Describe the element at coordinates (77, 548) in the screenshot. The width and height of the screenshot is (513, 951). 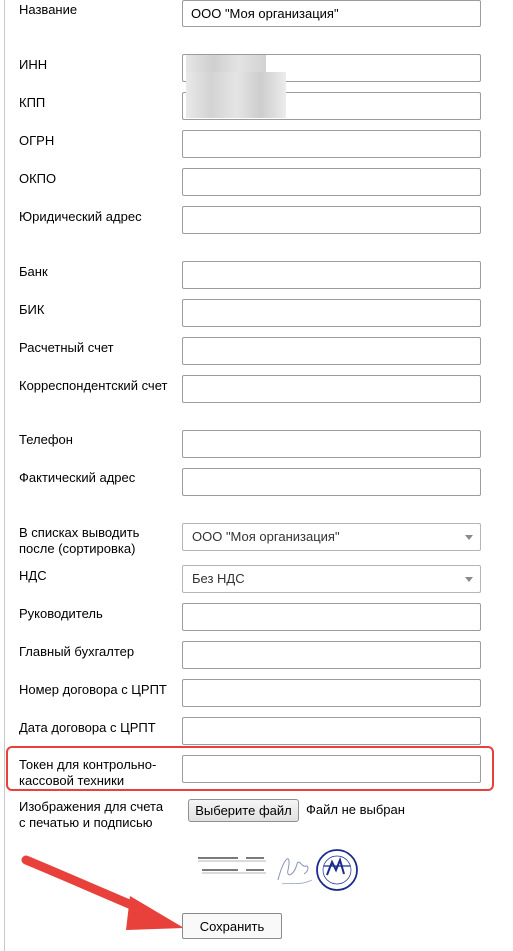
I see `sort-label-line2: после (сортировка)` at that location.